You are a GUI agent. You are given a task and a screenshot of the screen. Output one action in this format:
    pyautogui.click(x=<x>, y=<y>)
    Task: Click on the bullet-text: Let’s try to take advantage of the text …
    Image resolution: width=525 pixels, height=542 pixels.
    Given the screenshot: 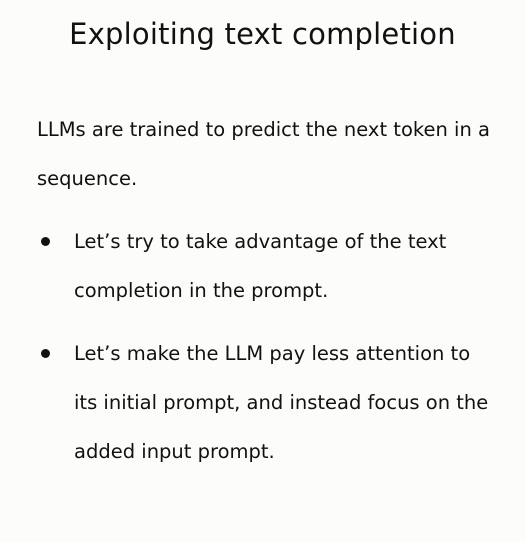 What is the action you would take?
    pyautogui.click(x=260, y=266)
    